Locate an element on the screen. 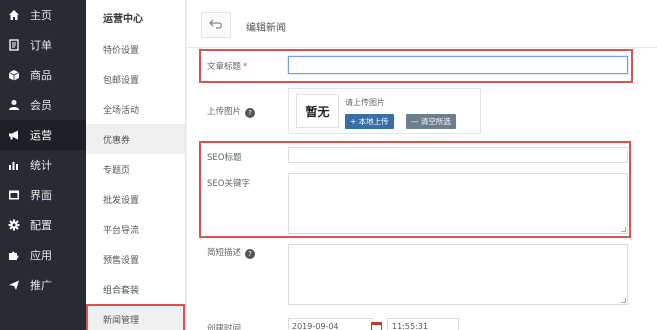 The height and width of the screenshot is (330, 657). gear-icon is located at coordinates (14, 225).